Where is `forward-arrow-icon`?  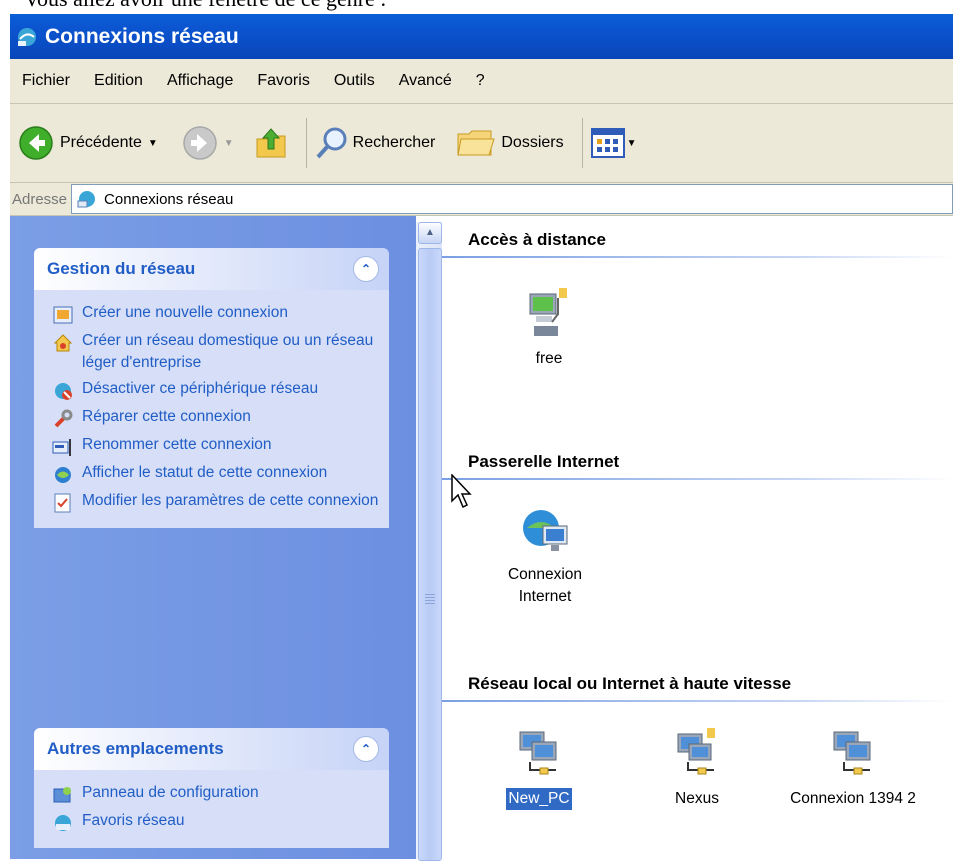 forward-arrow-icon is located at coordinates (200, 143).